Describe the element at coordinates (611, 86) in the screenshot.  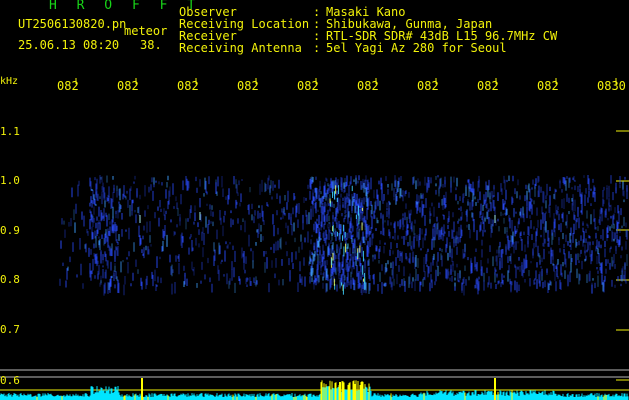
I see `x-tick-label: 0830` at that location.